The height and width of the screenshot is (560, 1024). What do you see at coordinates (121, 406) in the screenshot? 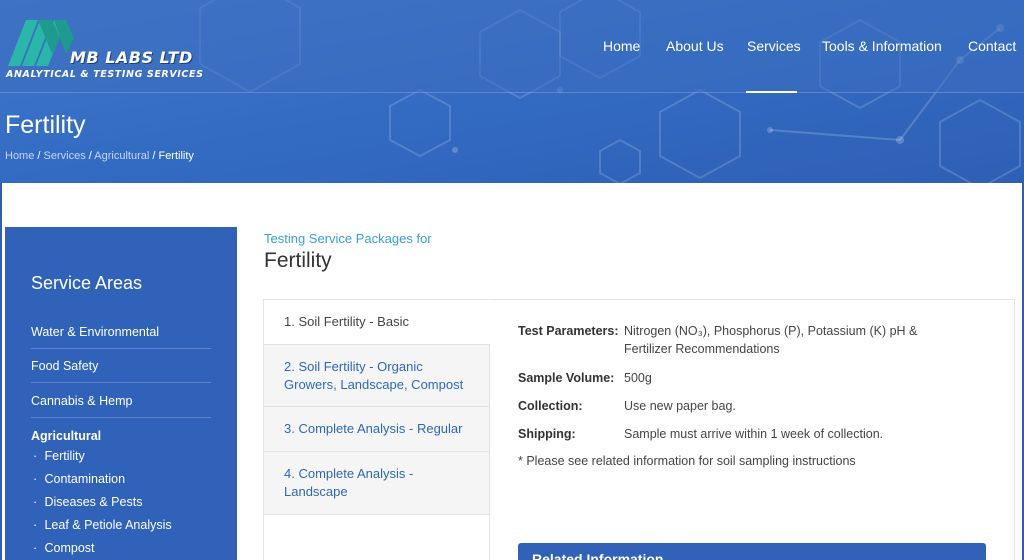
I see `sidebar-item-cannabis-hemp: Cannabis & Hemp` at bounding box center [121, 406].